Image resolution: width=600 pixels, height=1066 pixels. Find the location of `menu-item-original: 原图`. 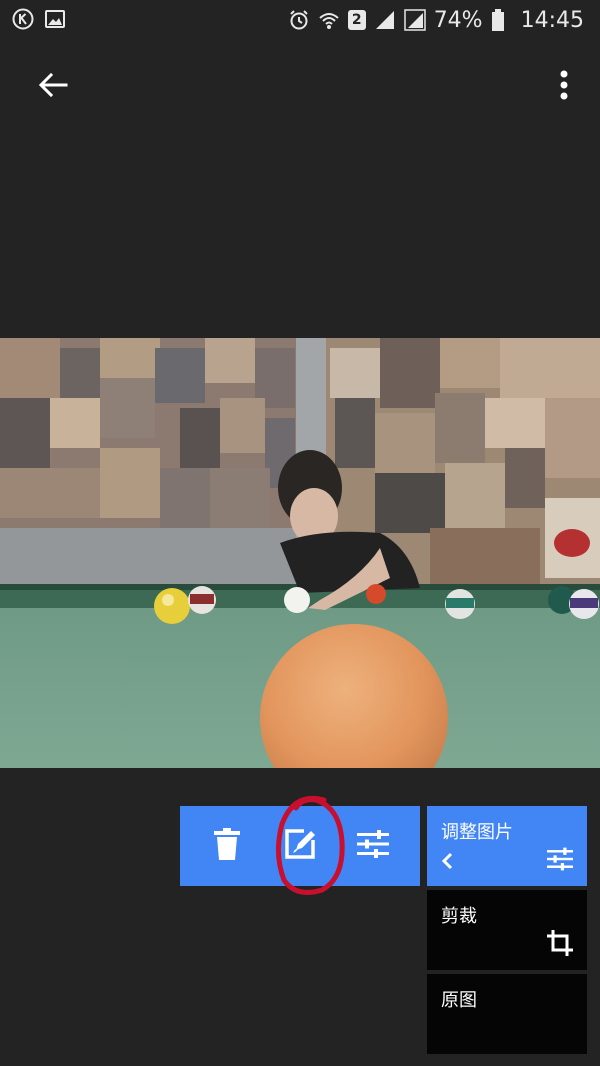

menu-item-original: 原图 is located at coordinates (507, 1014).